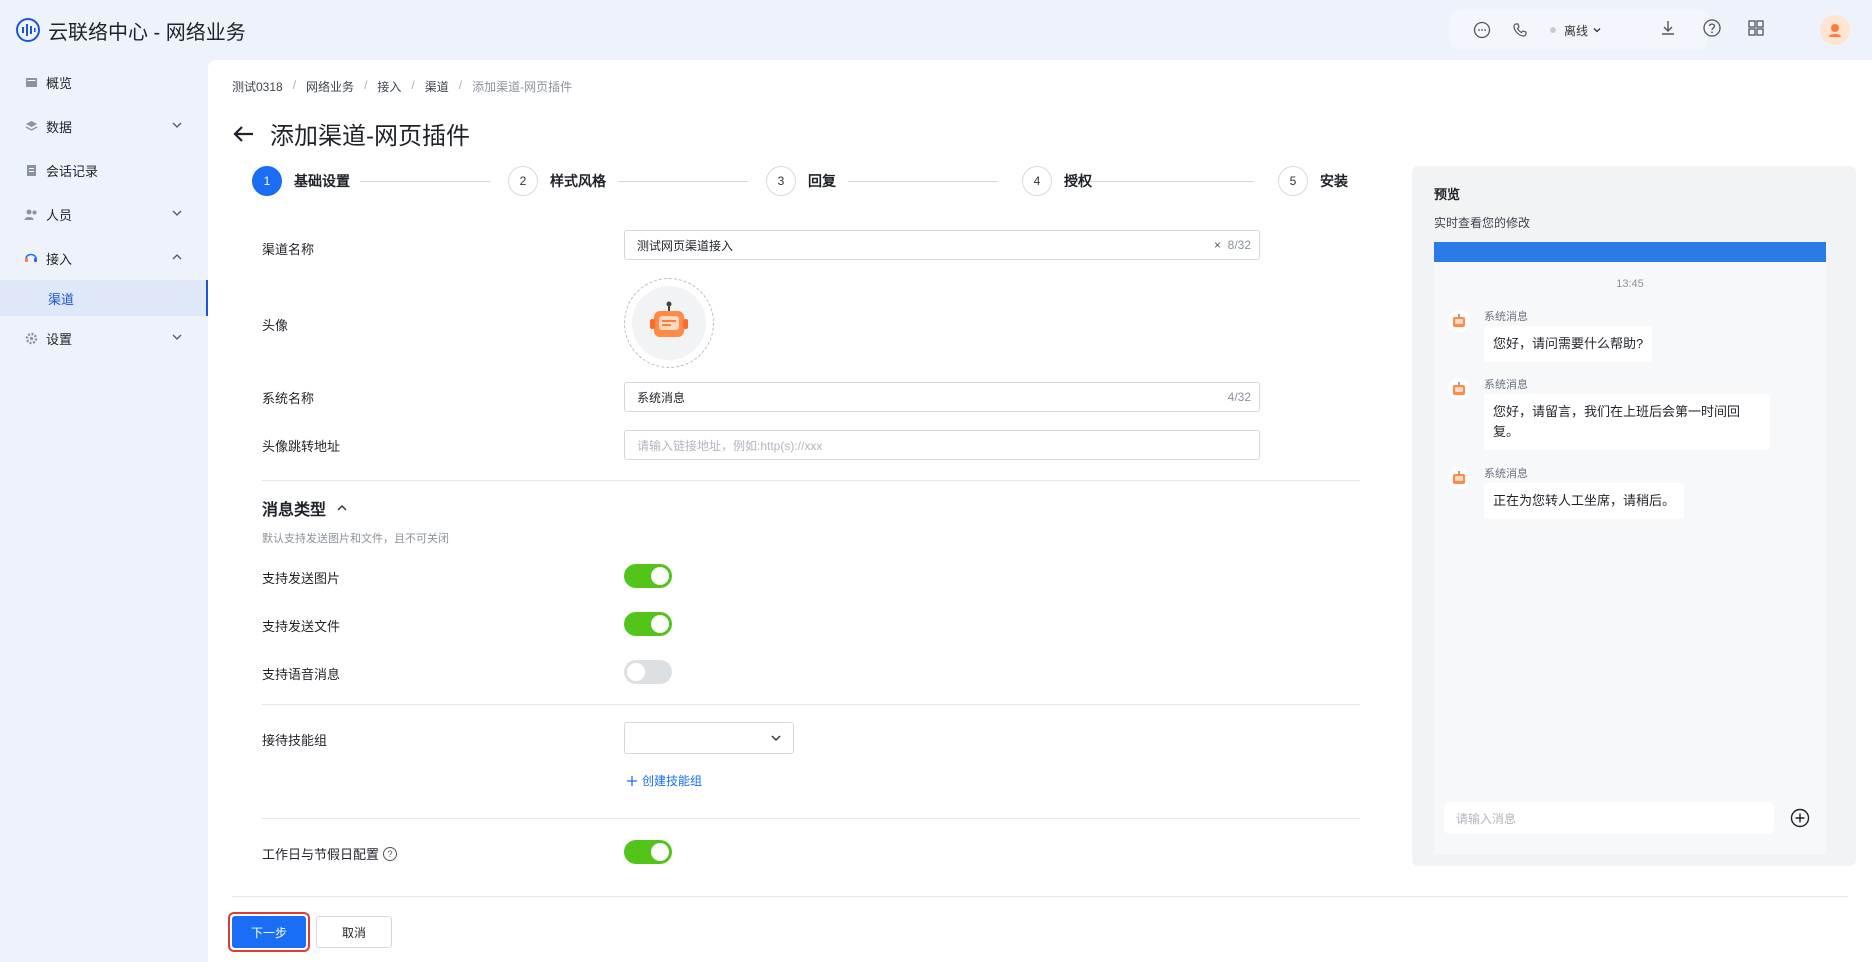  I want to click on sidebar-item-data: 数据, so click(104, 126).